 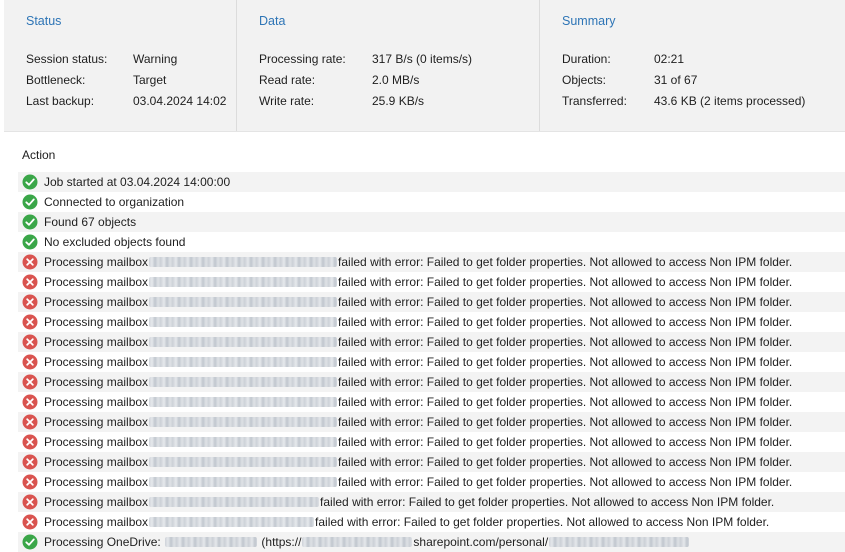 What do you see at coordinates (676, 80) in the screenshot?
I see `objects-value: 31 of 67` at bounding box center [676, 80].